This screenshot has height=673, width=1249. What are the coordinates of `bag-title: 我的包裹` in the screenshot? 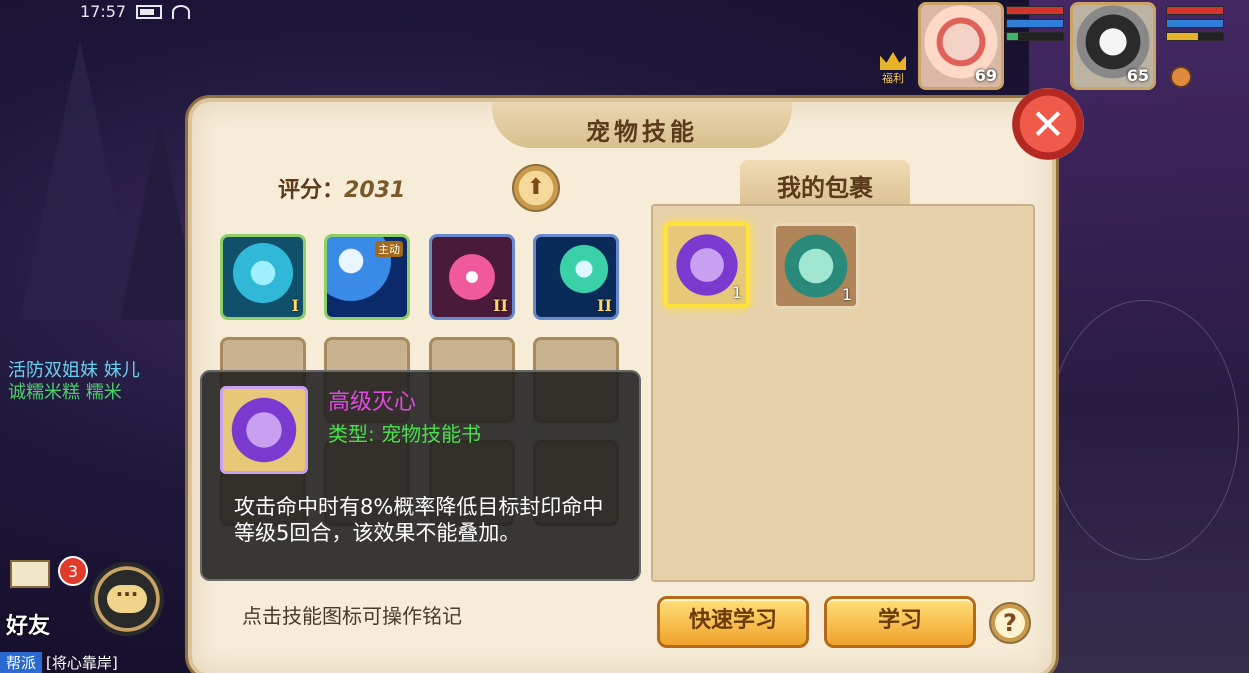 It's located at (825, 188).